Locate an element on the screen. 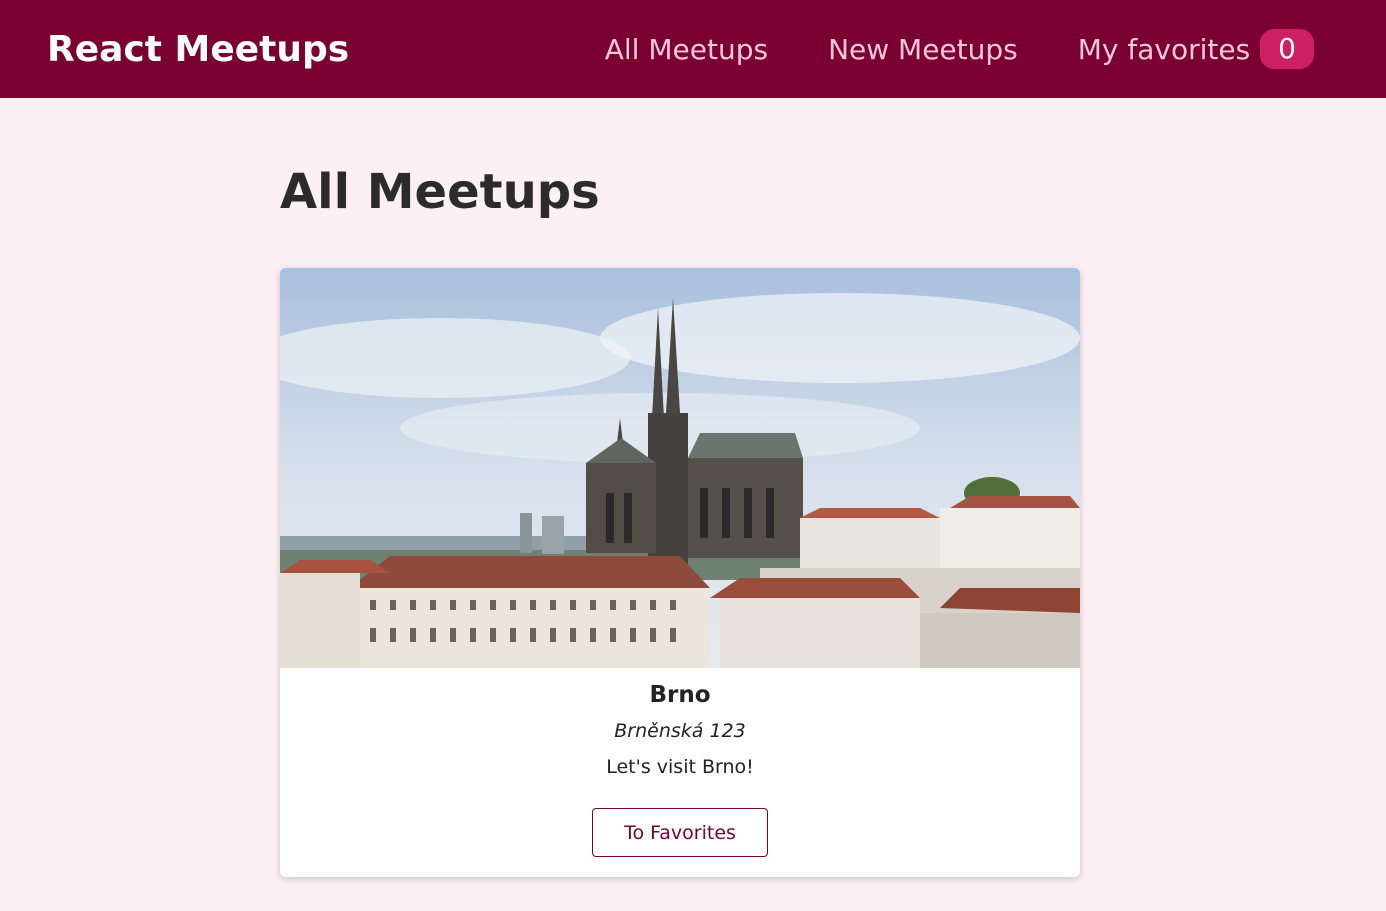  page-title: All Meetups is located at coordinates (440, 192).